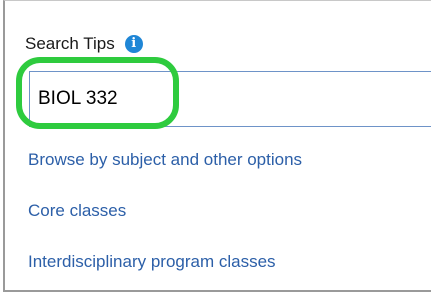 This screenshot has height=295, width=431. I want to click on interdisciplinary-classes-link: Interdisciplinary program classes, so click(165, 261).